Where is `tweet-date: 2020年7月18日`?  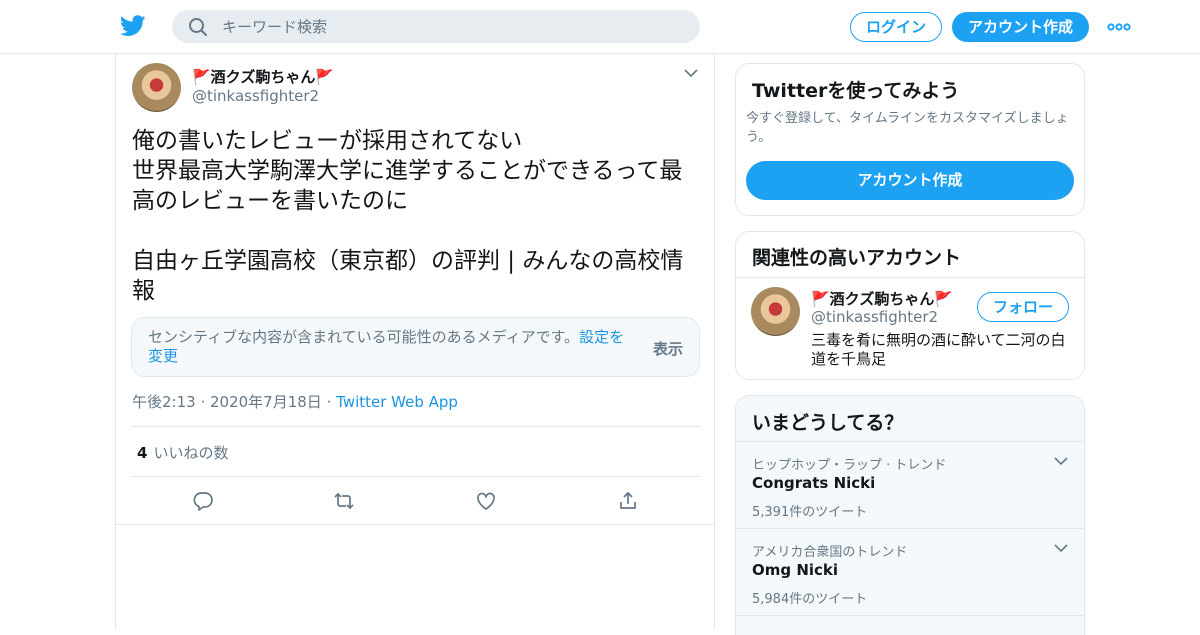 tweet-date: 2020年7月18日 is located at coordinates (266, 402).